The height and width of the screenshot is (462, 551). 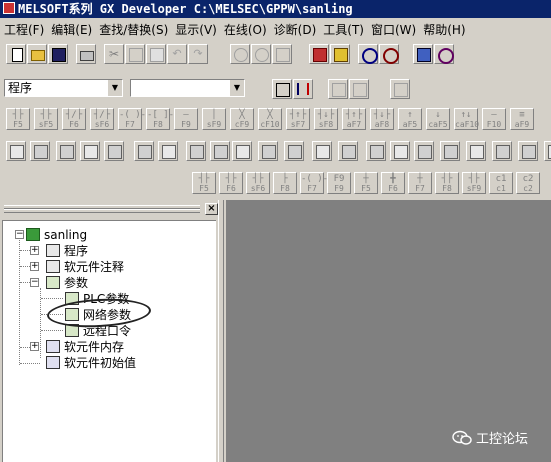 What do you see at coordinates (393, 183) in the screenshot?
I see `ladder-key-button: ╋ F6` at bounding box center [393, 183].